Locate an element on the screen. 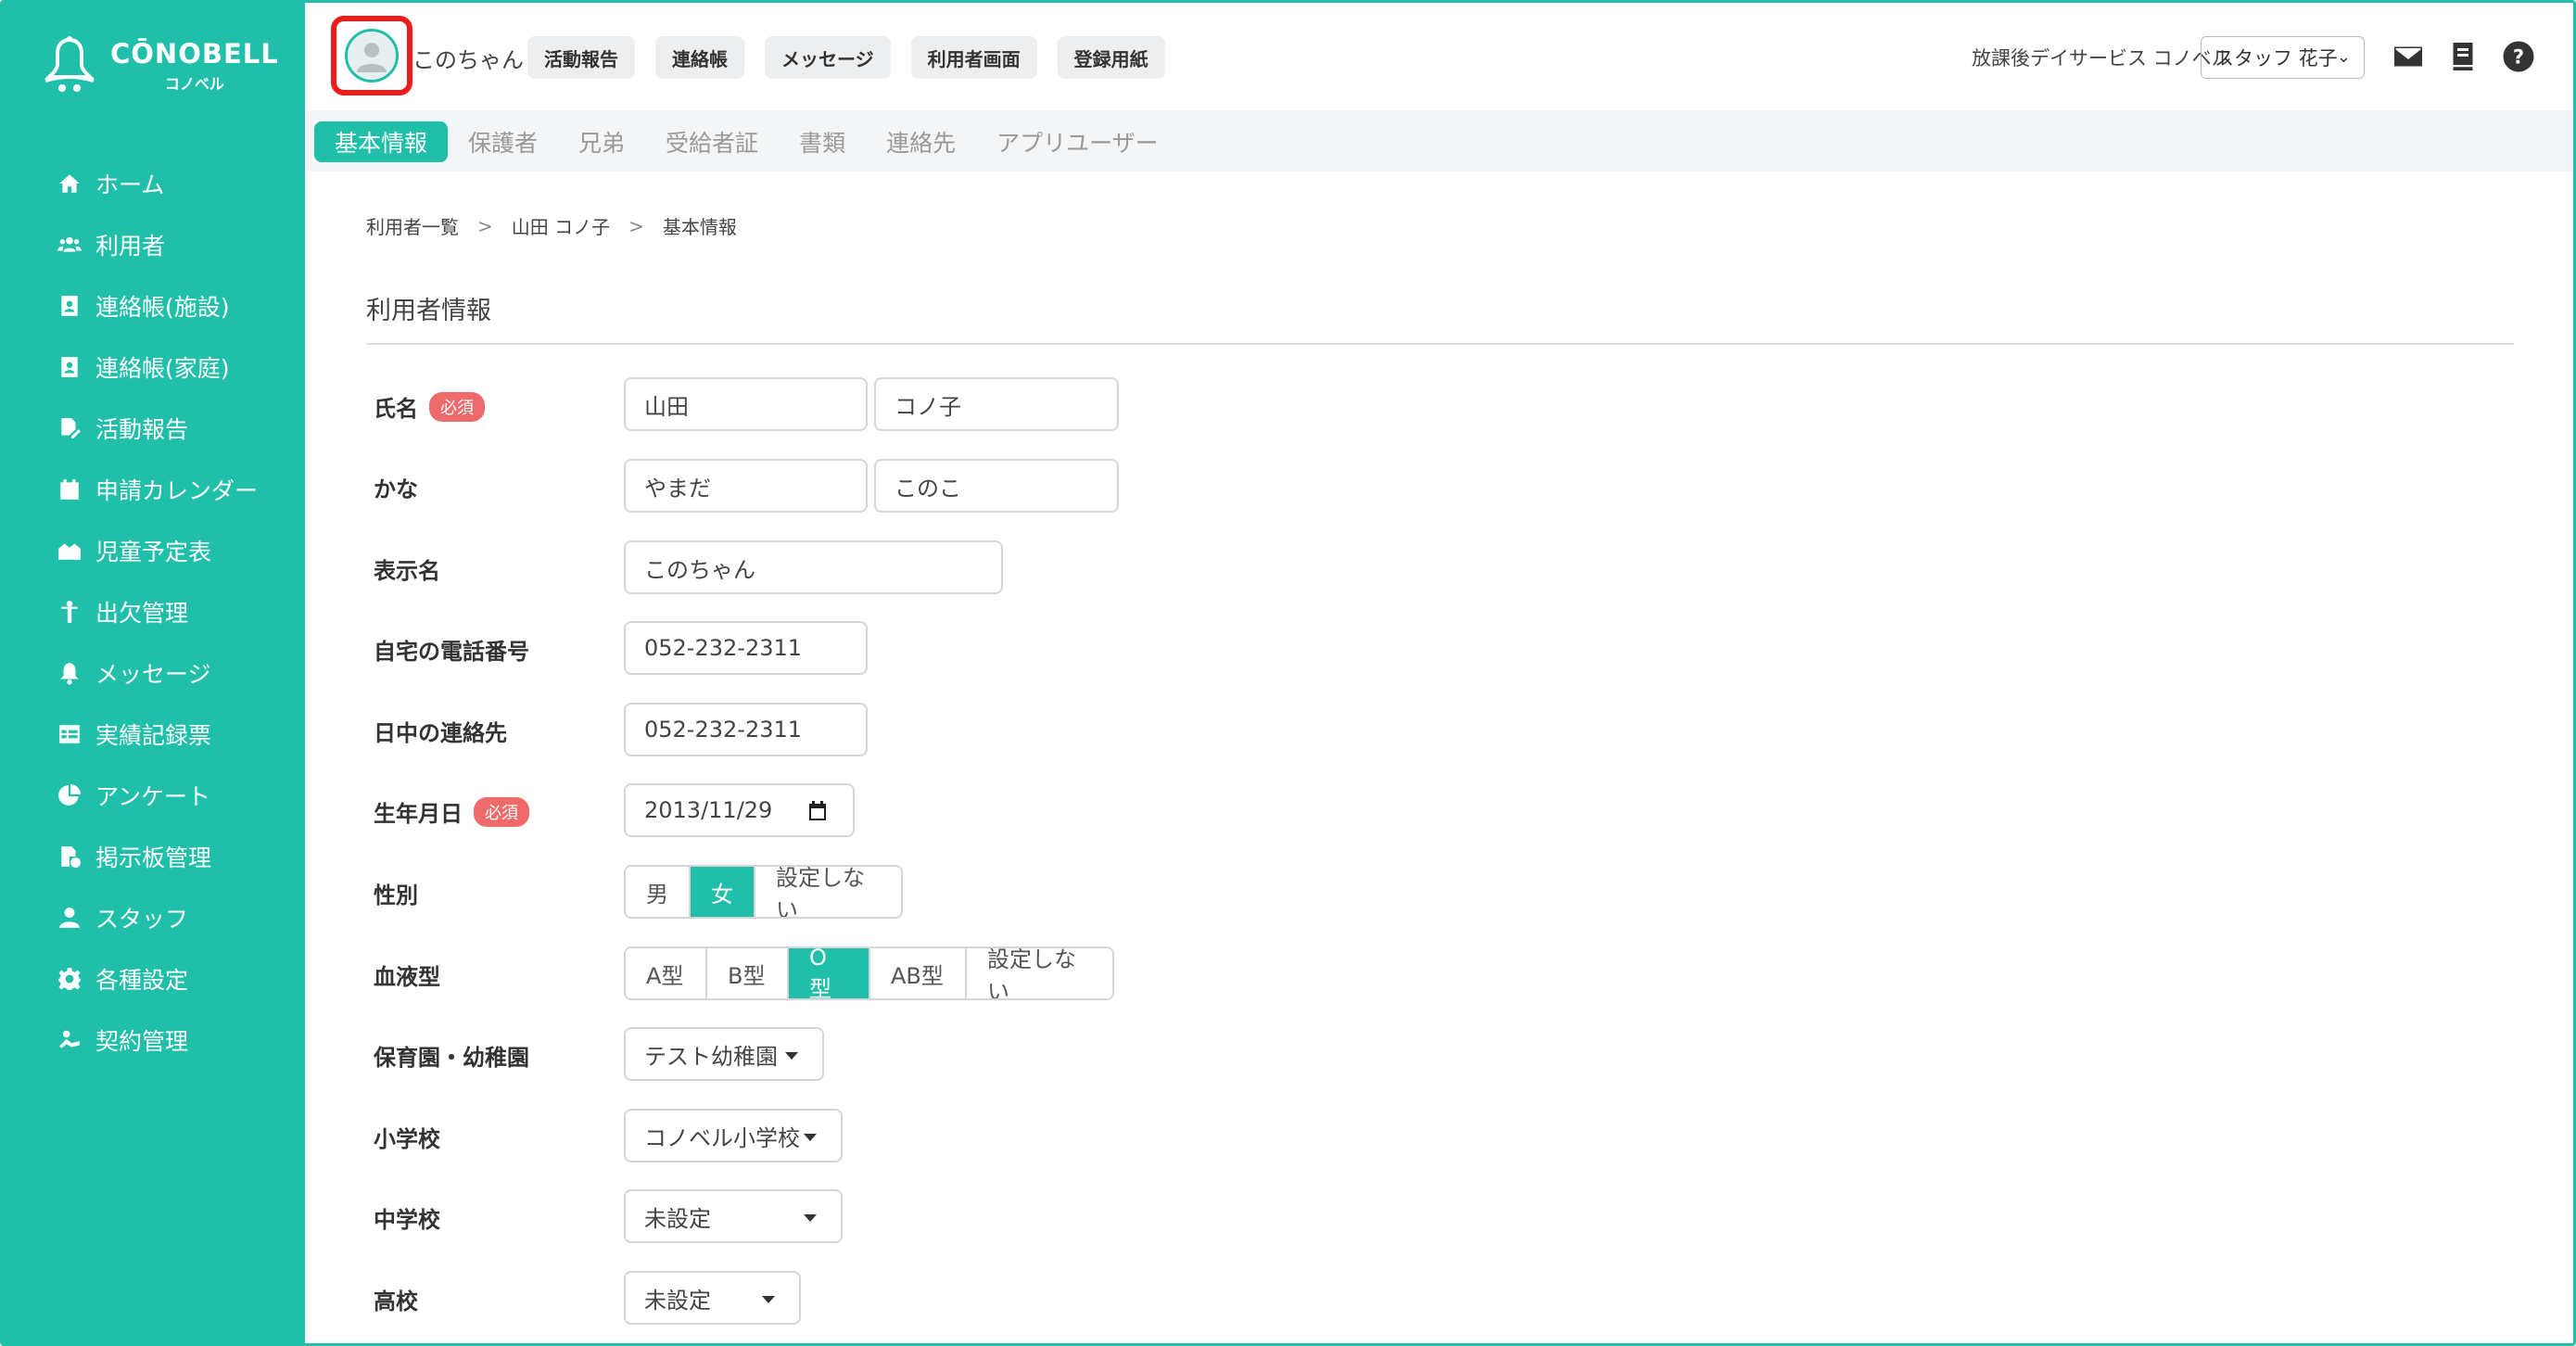 The image size is (2576, 1346). birthday-date-input: 2013/11/29 is located at coordinates (739, 810).